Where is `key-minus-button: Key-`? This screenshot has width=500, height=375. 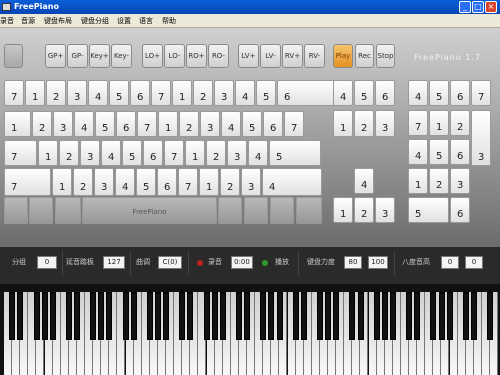
key-minus-button: Key- is located at coordinates (121, 56).